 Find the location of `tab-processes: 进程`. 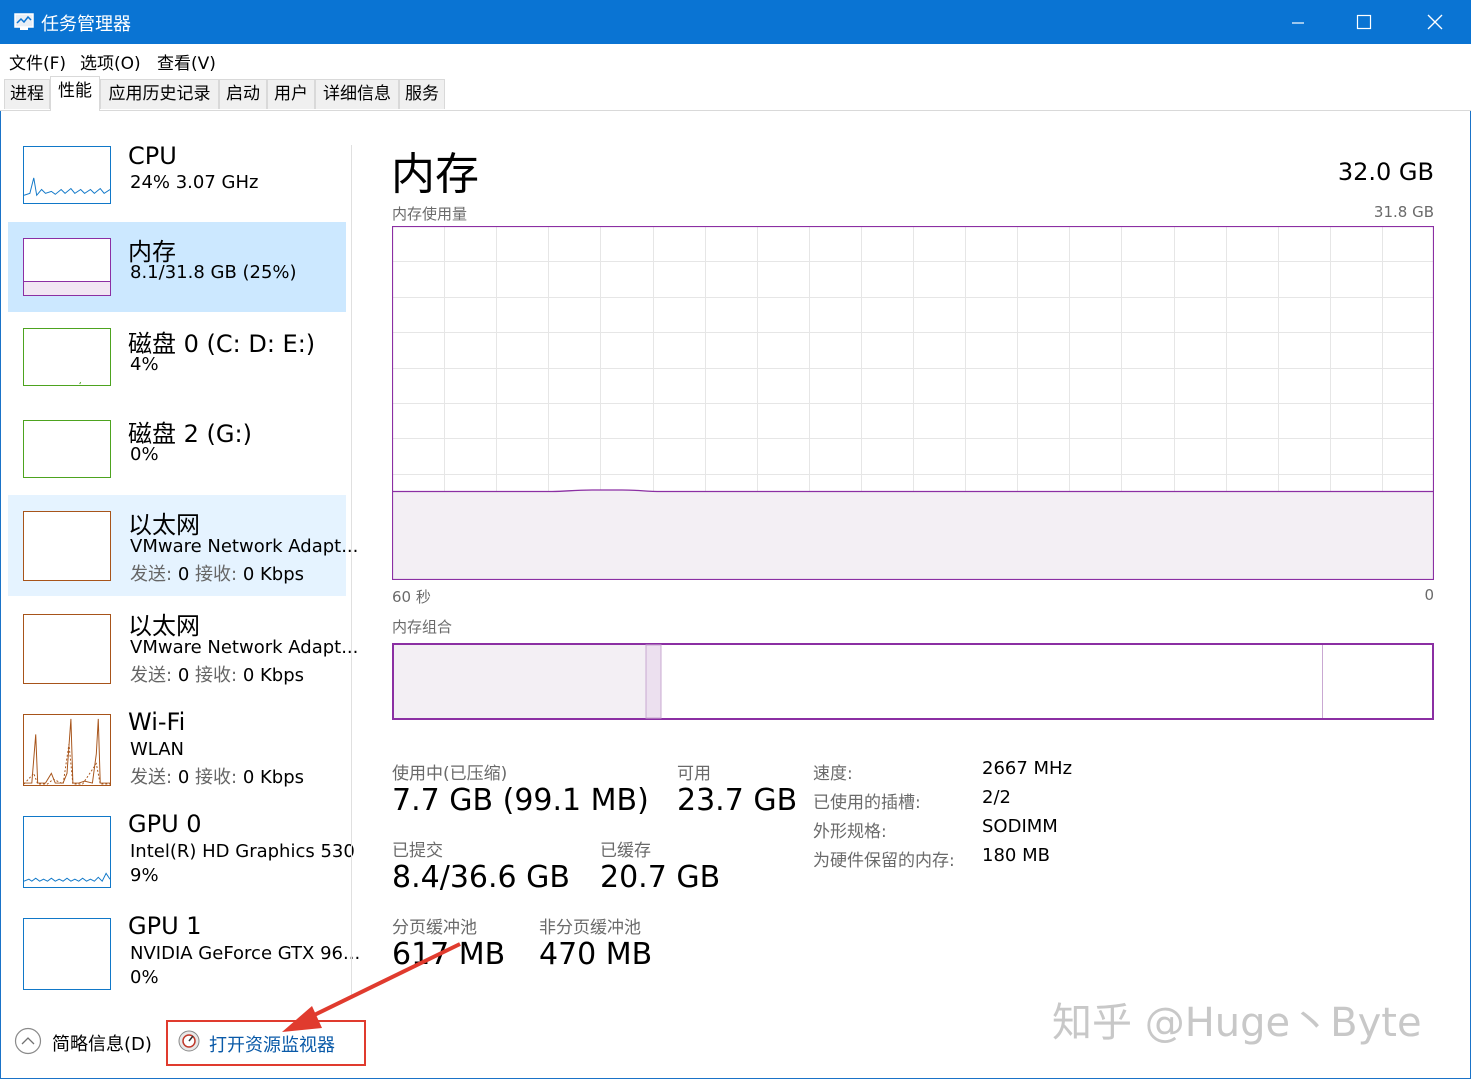

tab-processes: 进程 is located at coordinates (27, 94).